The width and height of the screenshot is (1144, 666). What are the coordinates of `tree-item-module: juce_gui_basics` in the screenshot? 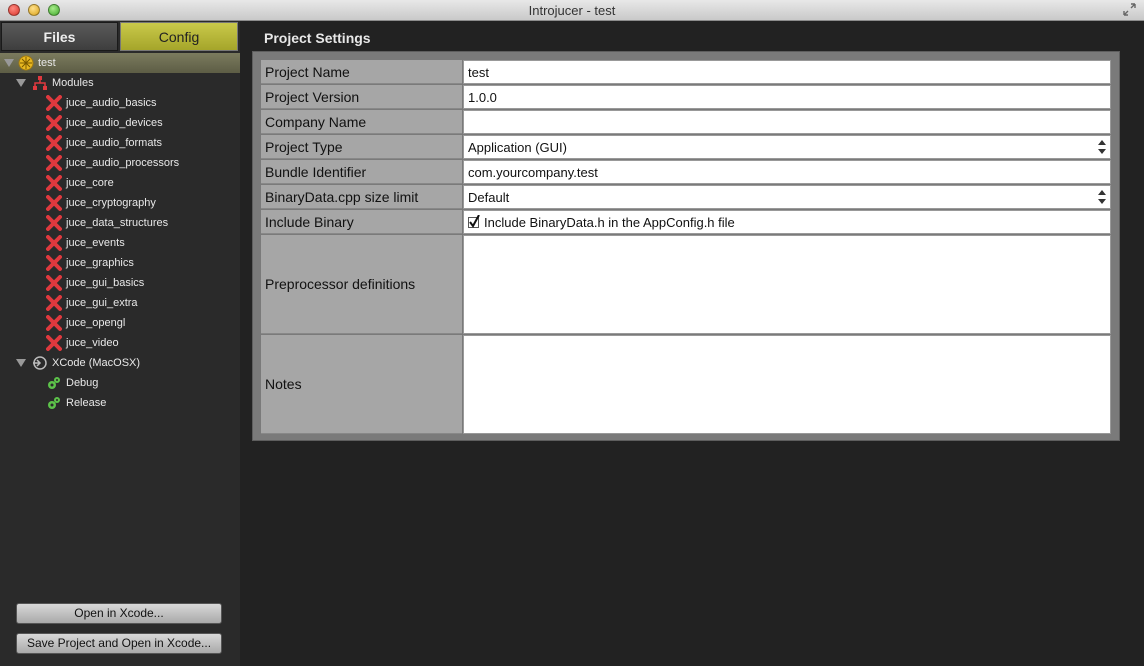 It's located at (120, 283).